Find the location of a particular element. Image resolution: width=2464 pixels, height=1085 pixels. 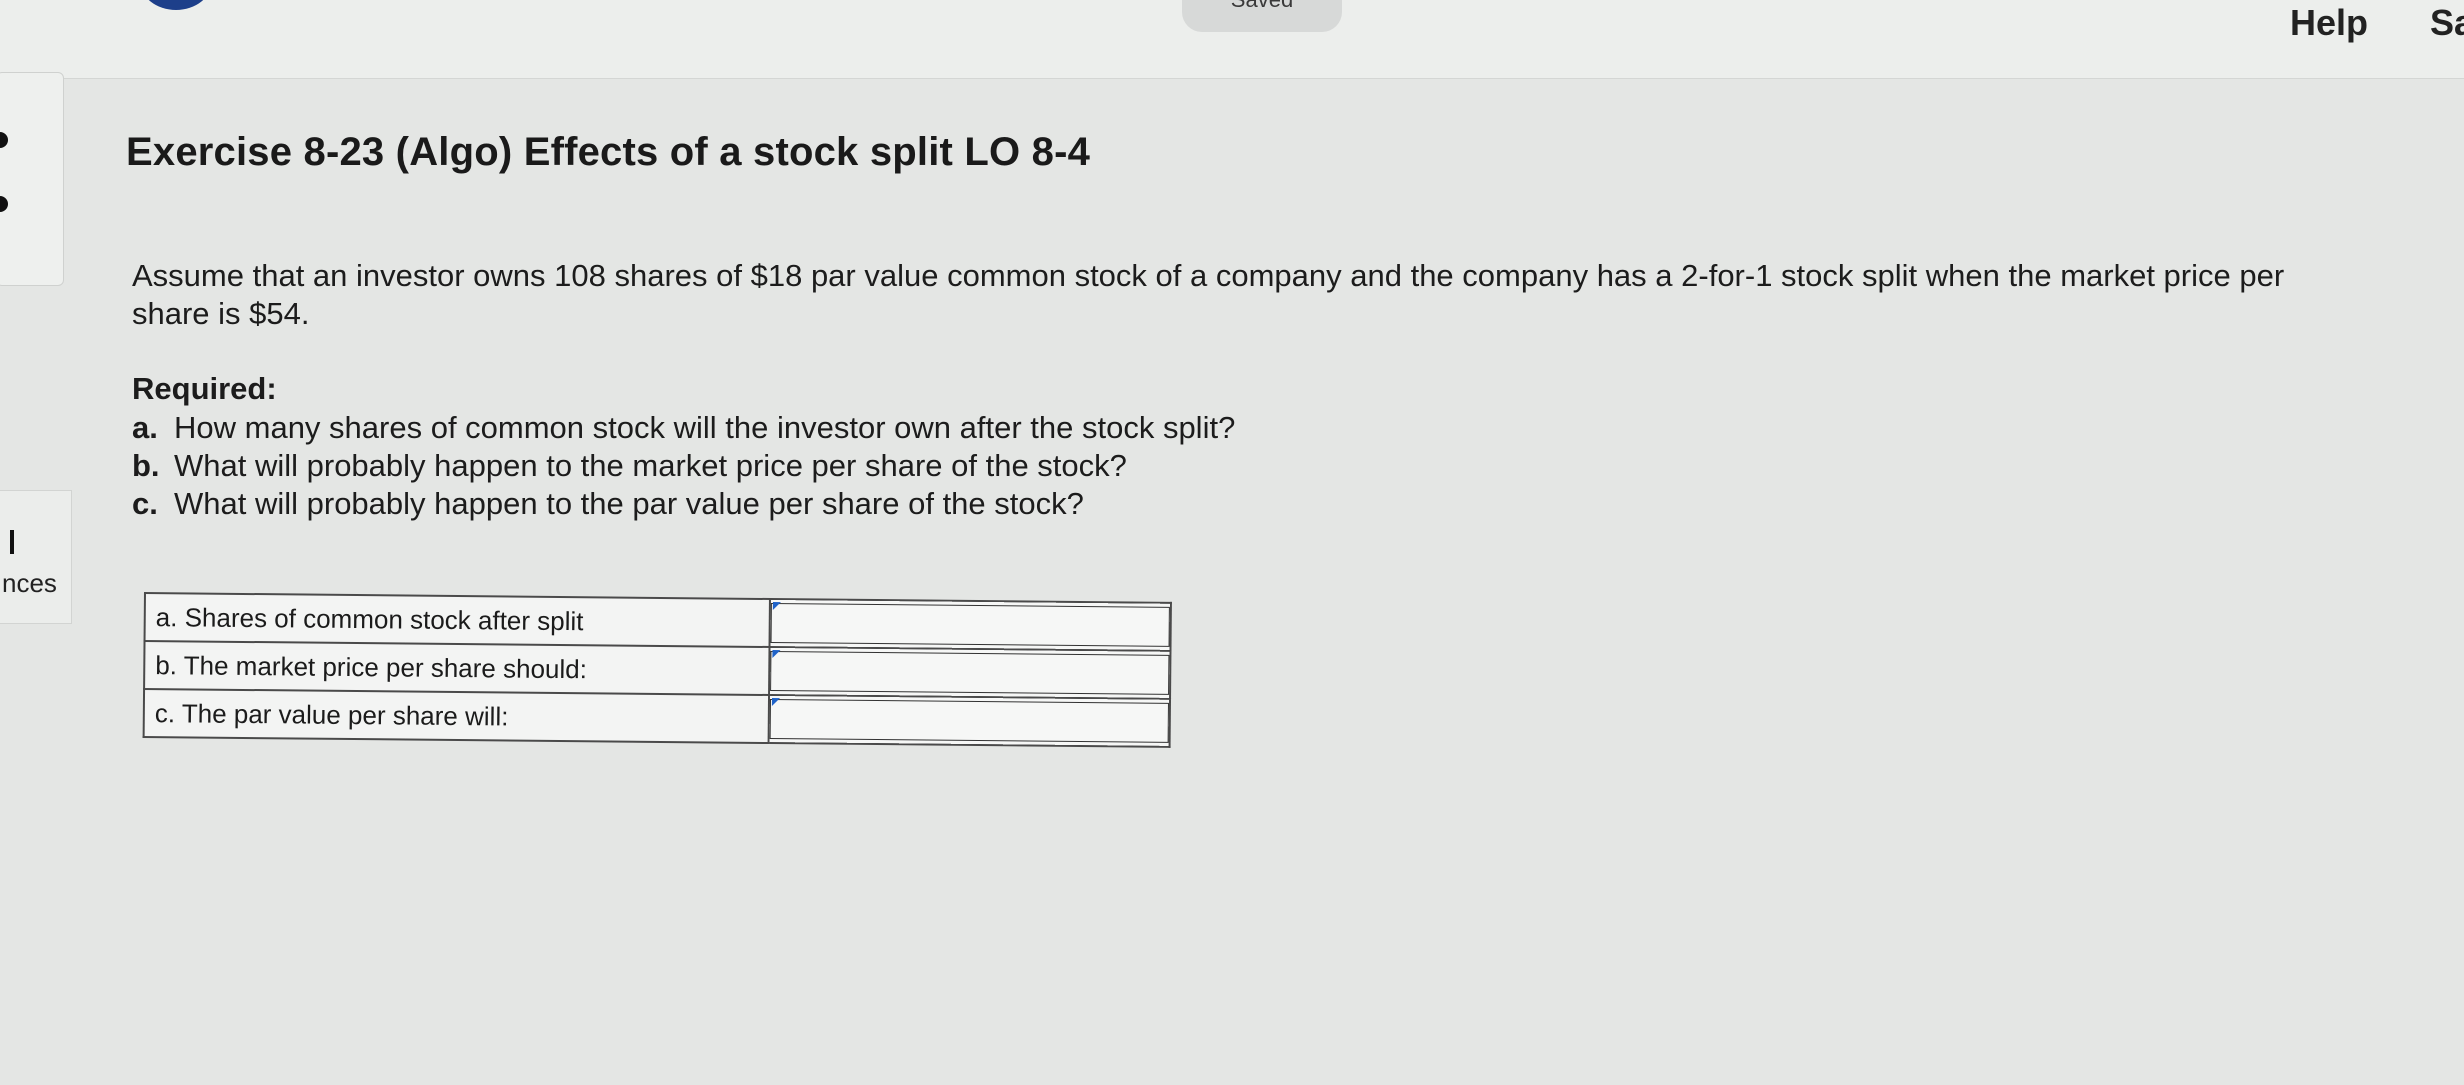

requirement-letter: b. is located at coordinates (146, 465).